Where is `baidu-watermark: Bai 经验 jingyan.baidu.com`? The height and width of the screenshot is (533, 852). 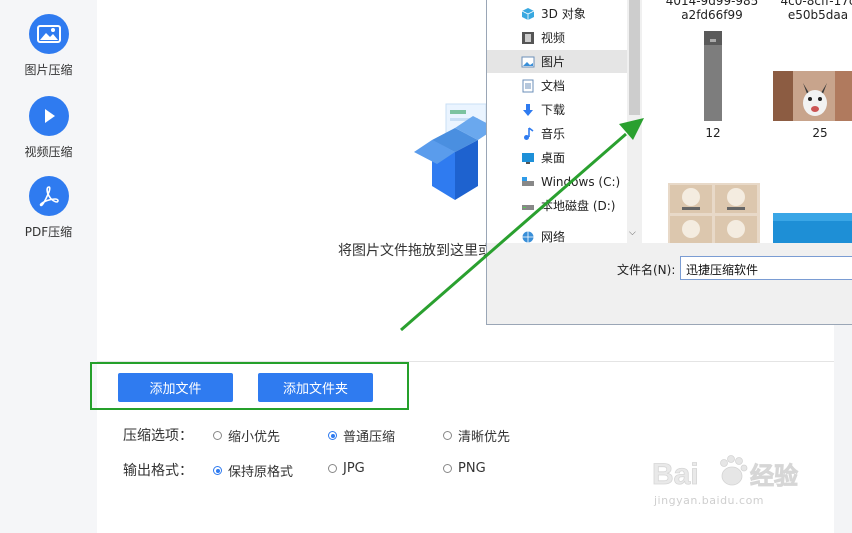 baidu-watermark: Bai 经验 jingyan.baidu.com is located at coordinates (730, 482).